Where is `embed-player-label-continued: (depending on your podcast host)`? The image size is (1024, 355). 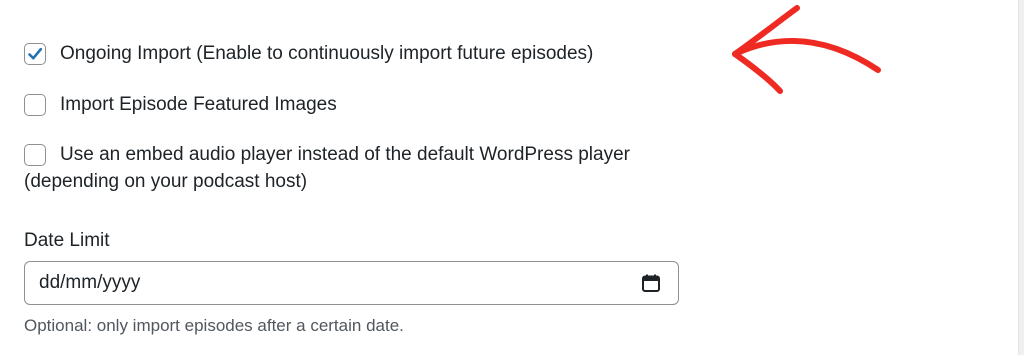
embed-player-label-continued: (depending on your podcast host) is located at coordinates (166, 181).